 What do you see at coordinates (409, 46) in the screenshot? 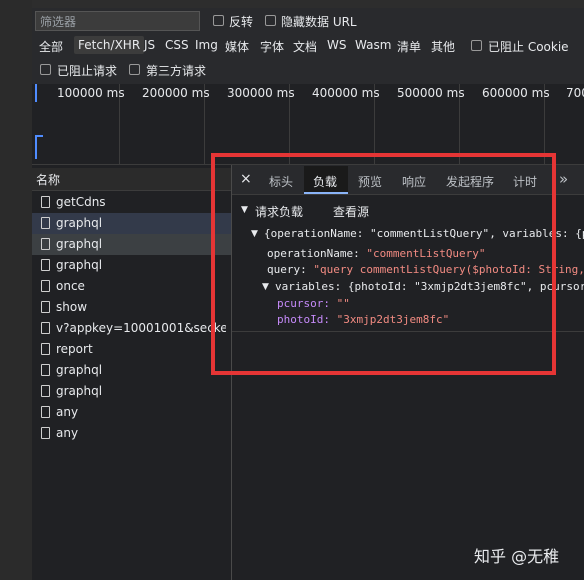
I see `type-filter-manifest: 清单` at bounding box center [409, 46].